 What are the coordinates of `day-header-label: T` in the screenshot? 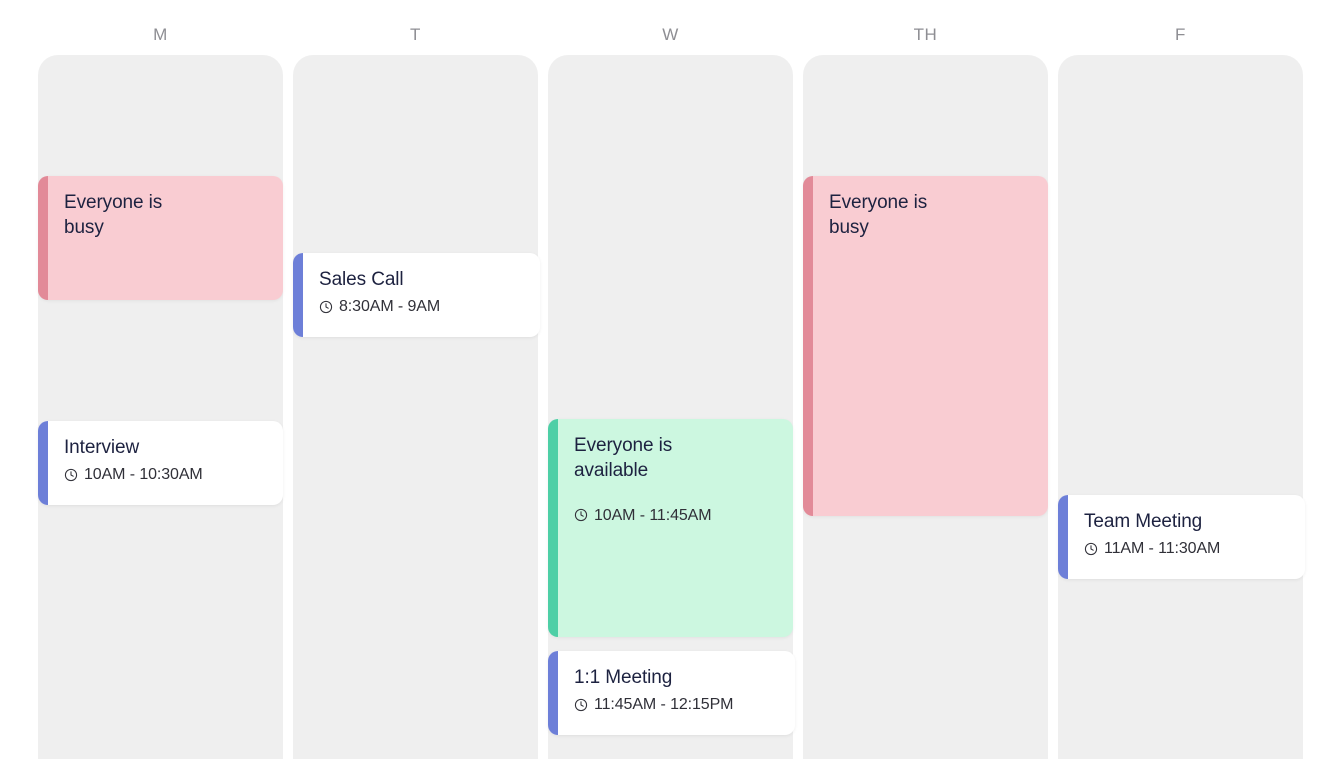 It's located at (415, 34).